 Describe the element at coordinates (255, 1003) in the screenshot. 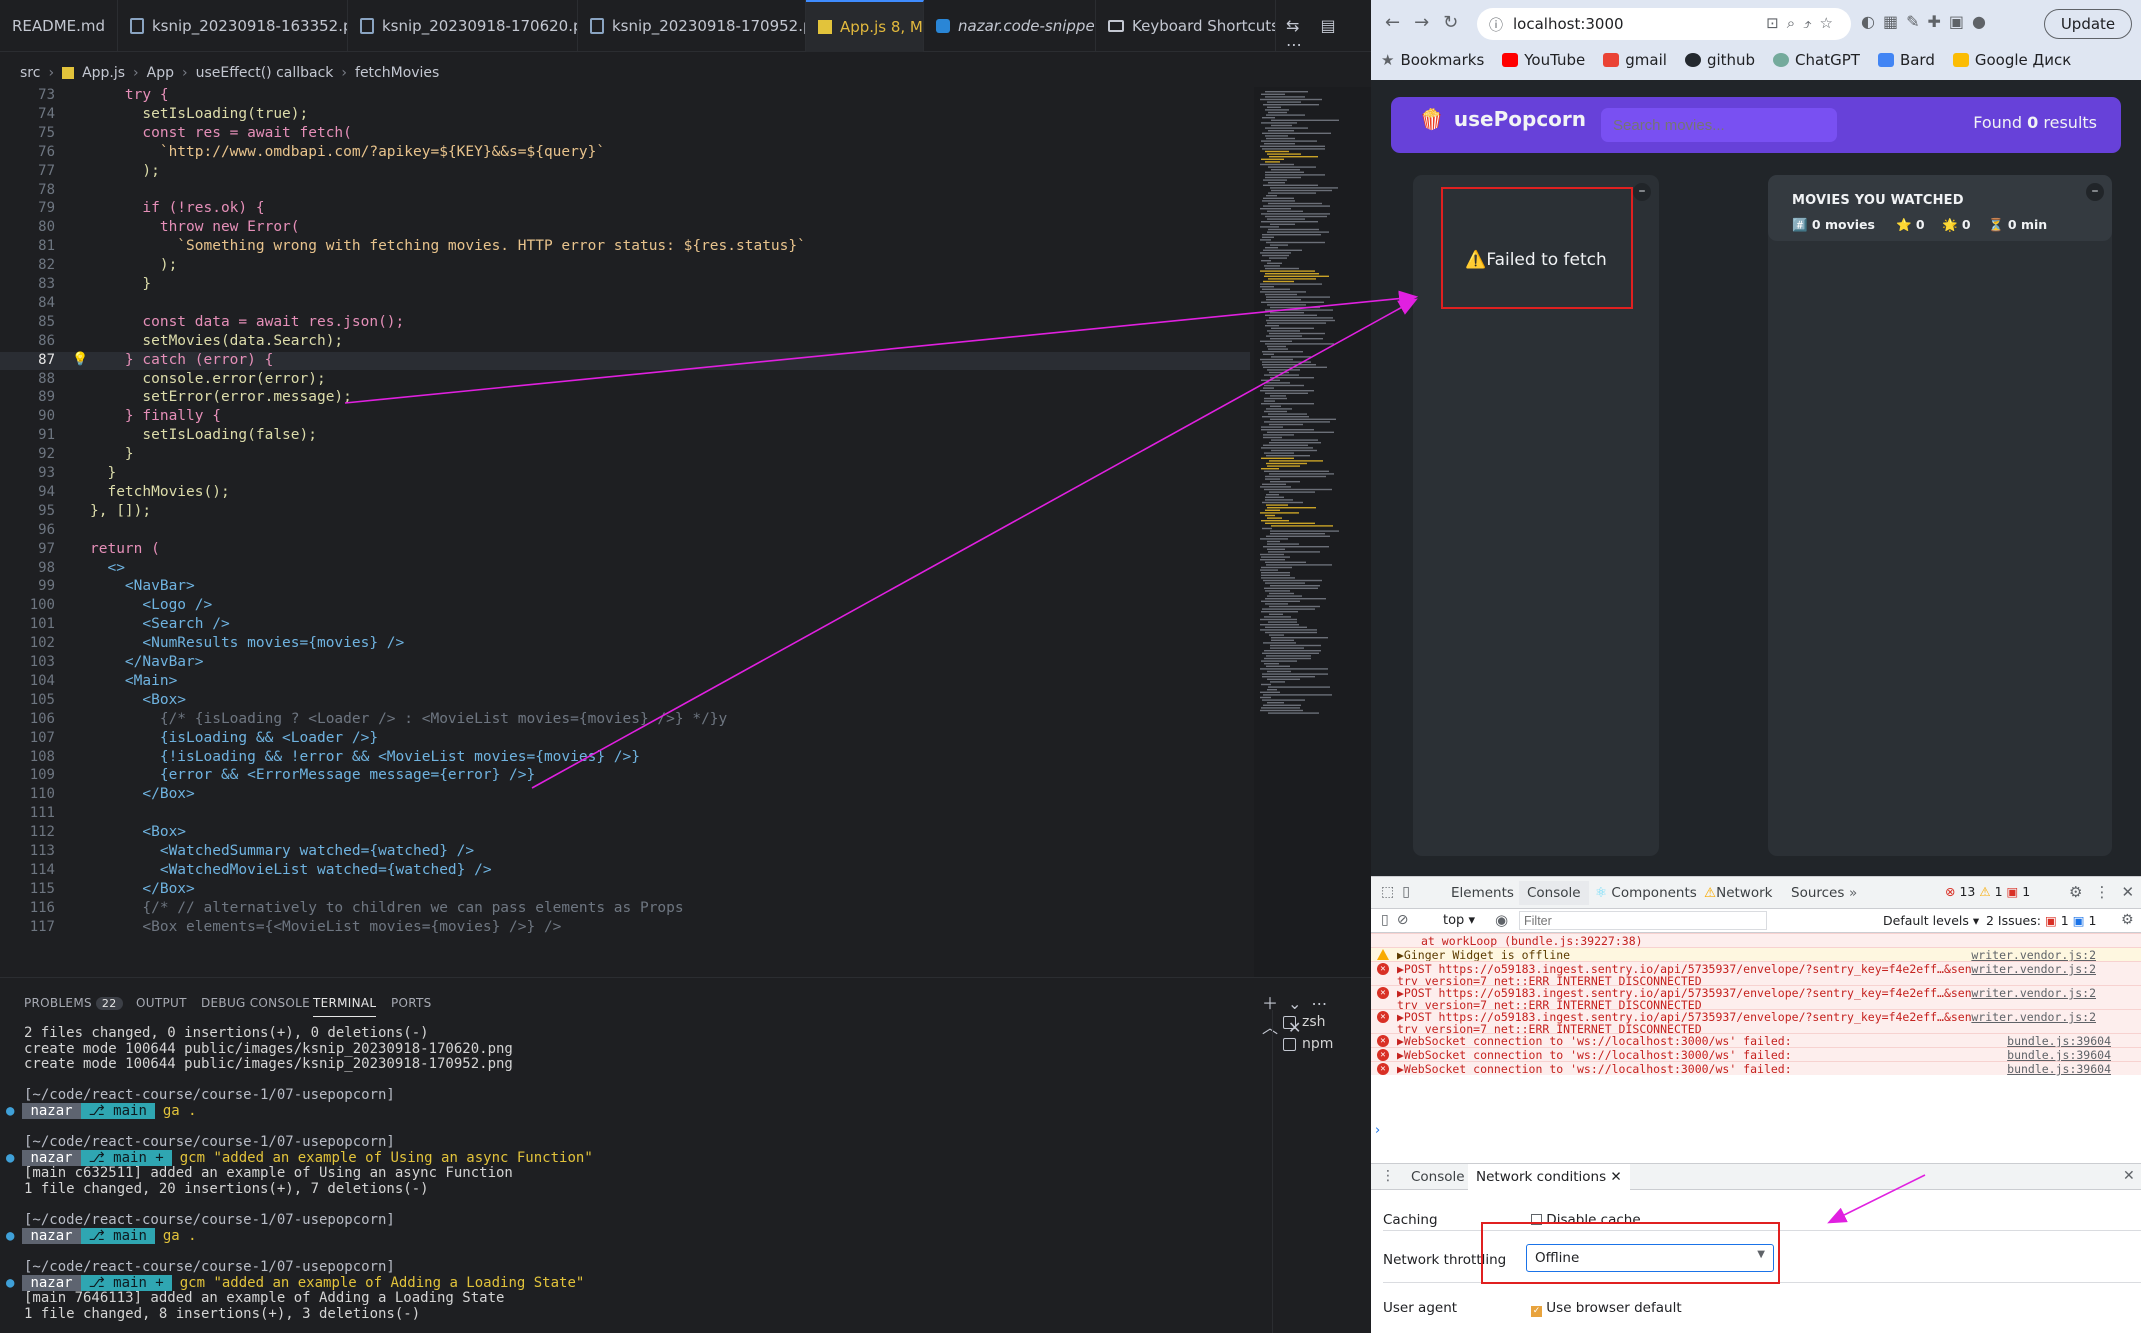

I see `tab-debug-console: DEBUG CONSOLE` at that location.